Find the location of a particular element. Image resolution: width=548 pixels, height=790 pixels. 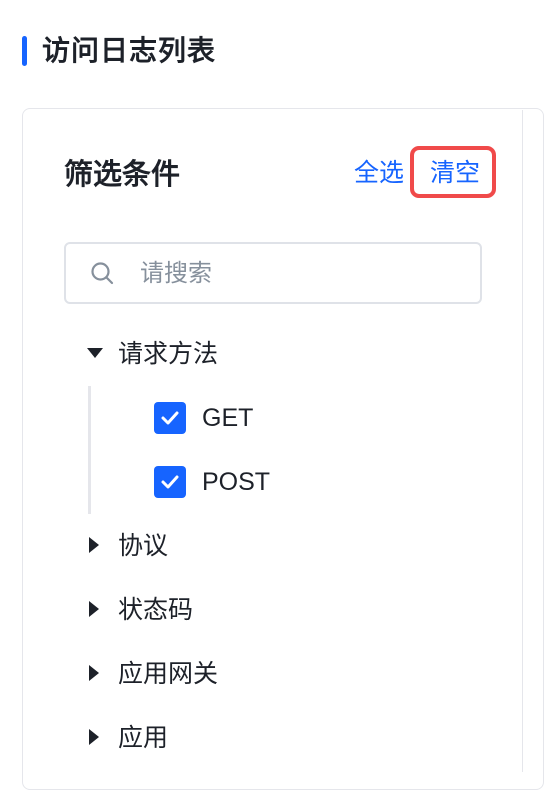

page-header: 访问日志列表 is located at coordinates (274, 50).